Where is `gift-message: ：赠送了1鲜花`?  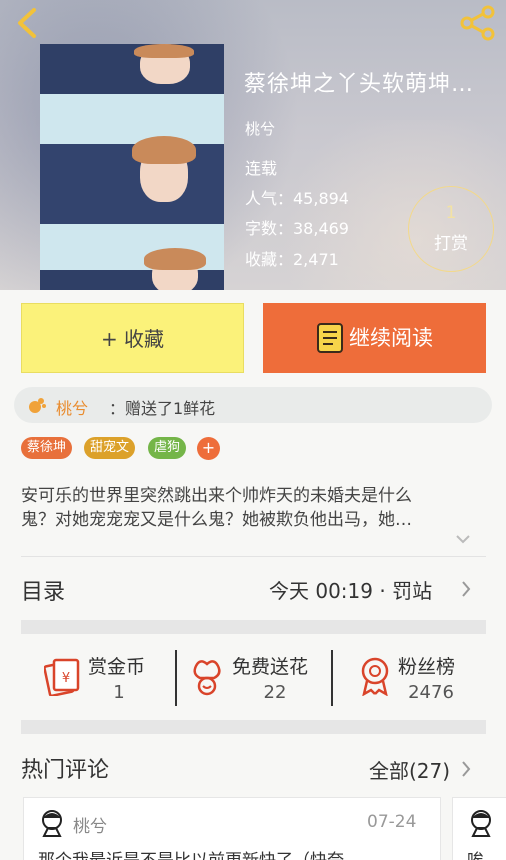 gift-message: ：赠送了1鲜花 is located at coordinates (162, 408).